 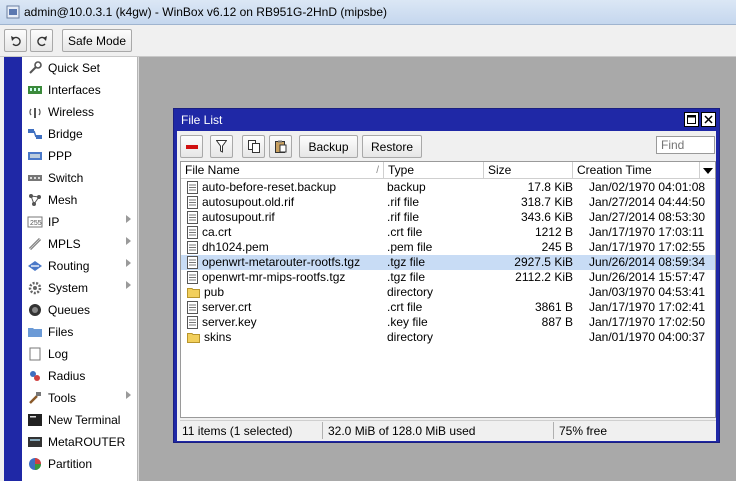 I want to click on column-menu-button, so click(x=707, y=170).